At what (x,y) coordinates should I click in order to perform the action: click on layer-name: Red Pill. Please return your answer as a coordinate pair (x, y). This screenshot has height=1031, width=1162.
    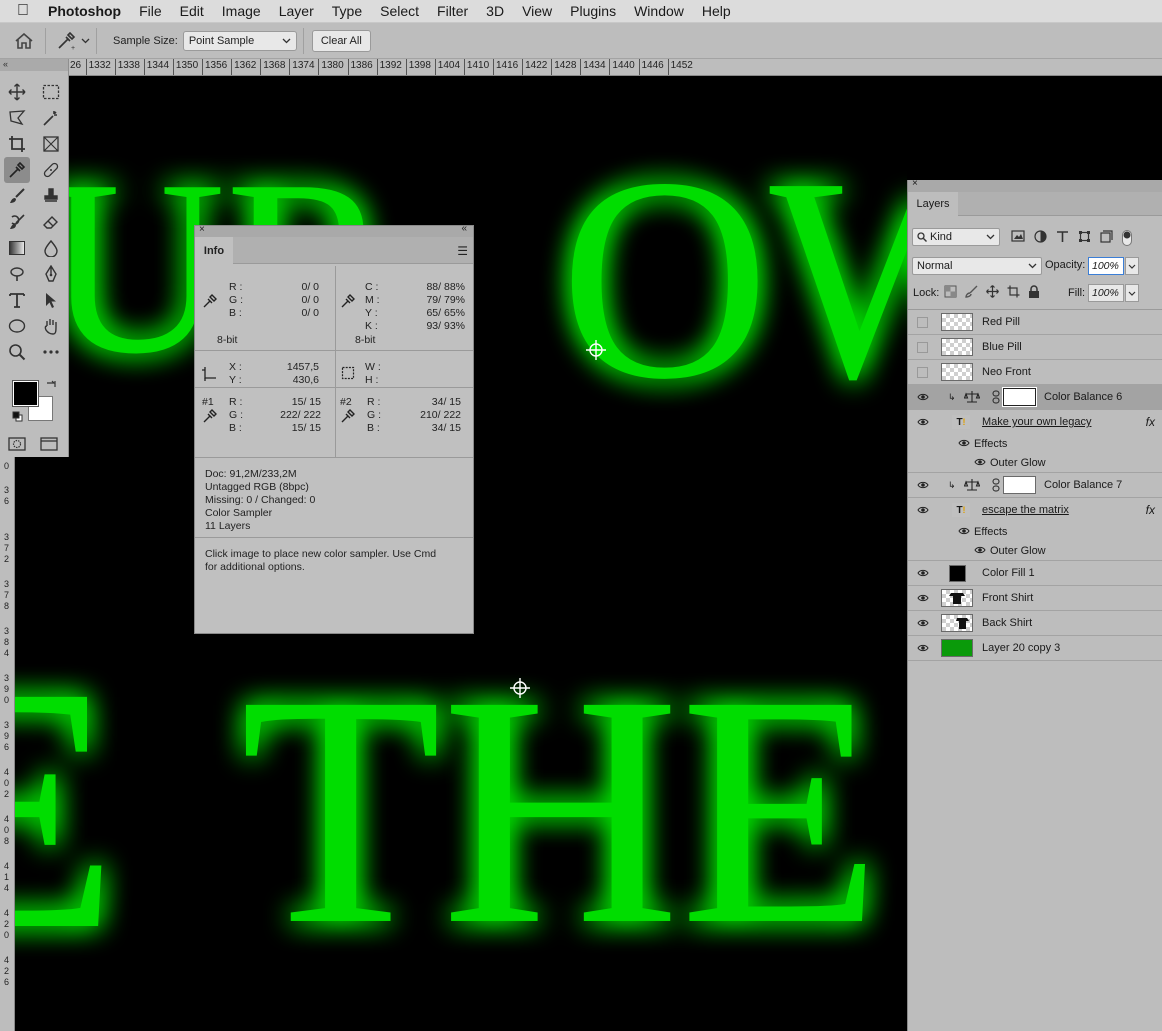
    Looking at the image, I should click on (1001, 322).